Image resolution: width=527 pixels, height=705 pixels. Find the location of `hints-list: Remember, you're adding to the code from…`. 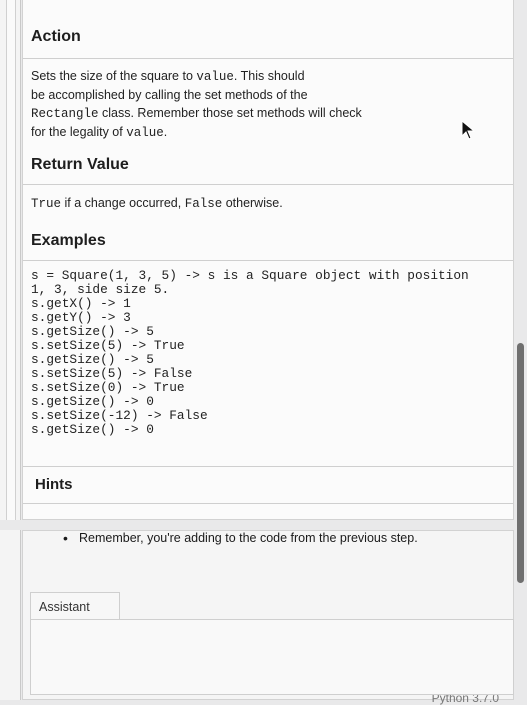

hints-list: Remember, you're adding to the code from… is located at coordinates (234, 538).